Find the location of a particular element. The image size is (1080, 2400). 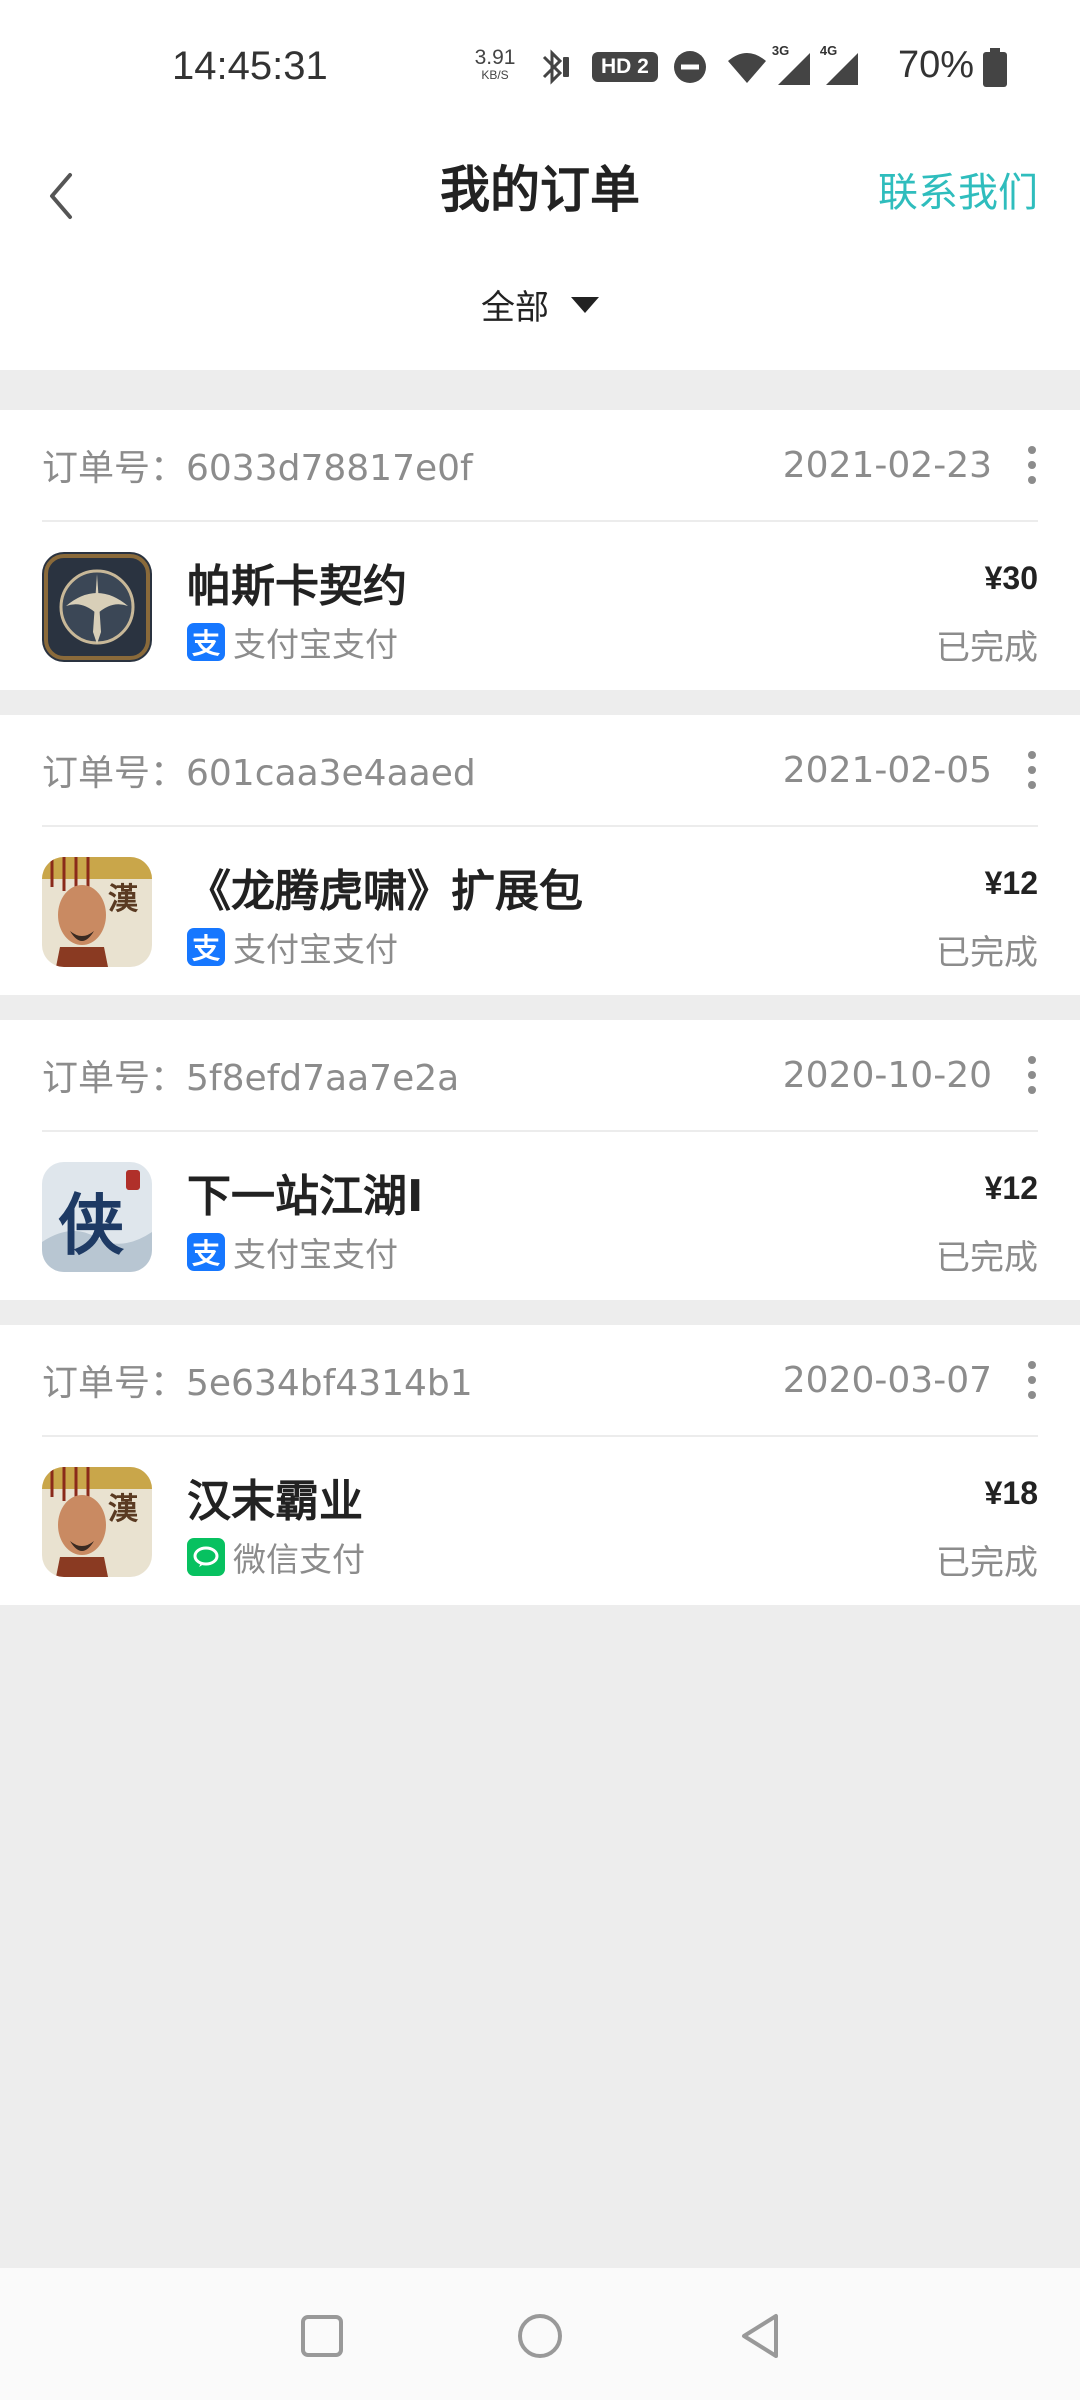

pascal-contract-icon is located at coordinates (97, 607).